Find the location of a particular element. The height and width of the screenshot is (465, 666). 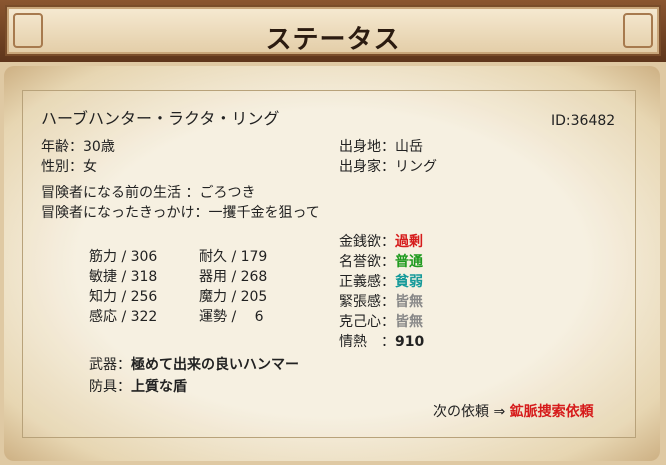

past-life: 冒険者になる前の生活 ：ごろつき is located at coordinates (148, 193).